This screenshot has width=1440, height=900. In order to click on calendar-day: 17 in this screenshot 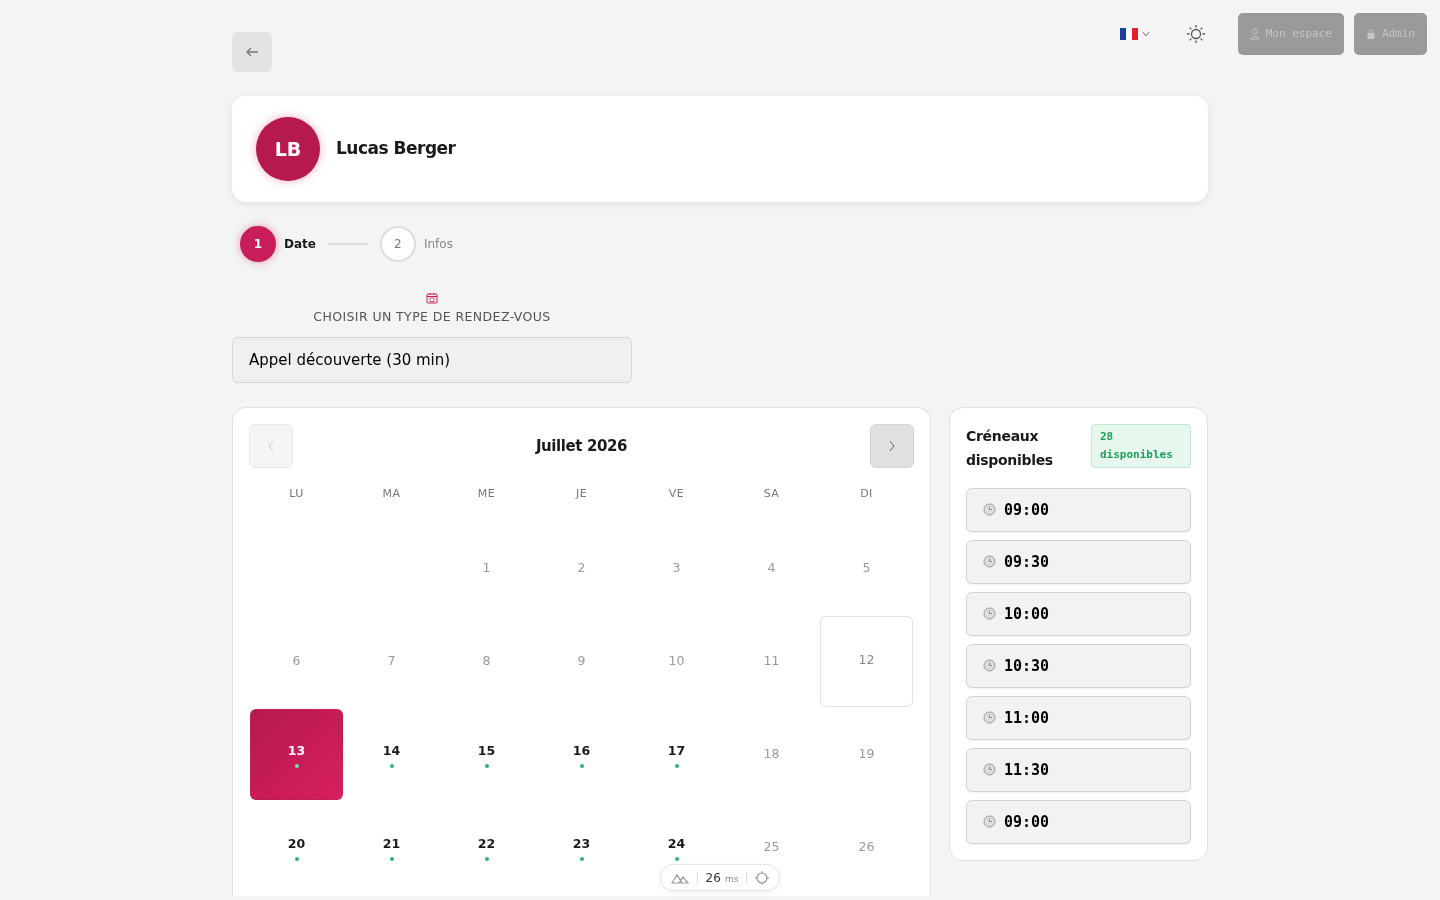, I will do `click(676, 755)`.